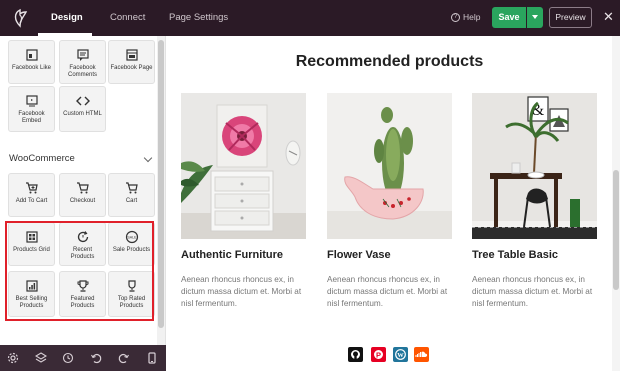  What do you see at coordinates (82, 71) in the screenshot?
I see `block-label: Facebook Comments` at bounding box center [82, 71].